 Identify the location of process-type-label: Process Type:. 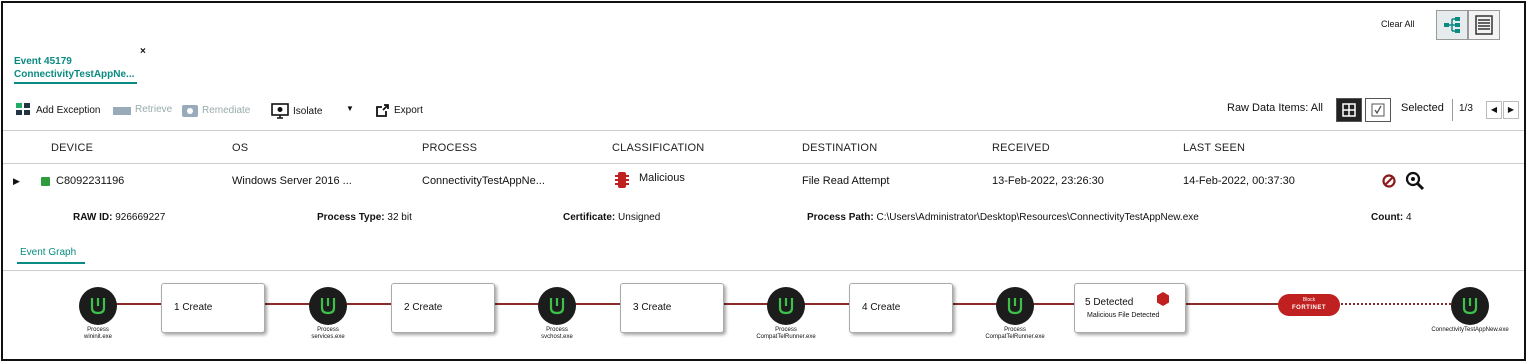
(351, 217).